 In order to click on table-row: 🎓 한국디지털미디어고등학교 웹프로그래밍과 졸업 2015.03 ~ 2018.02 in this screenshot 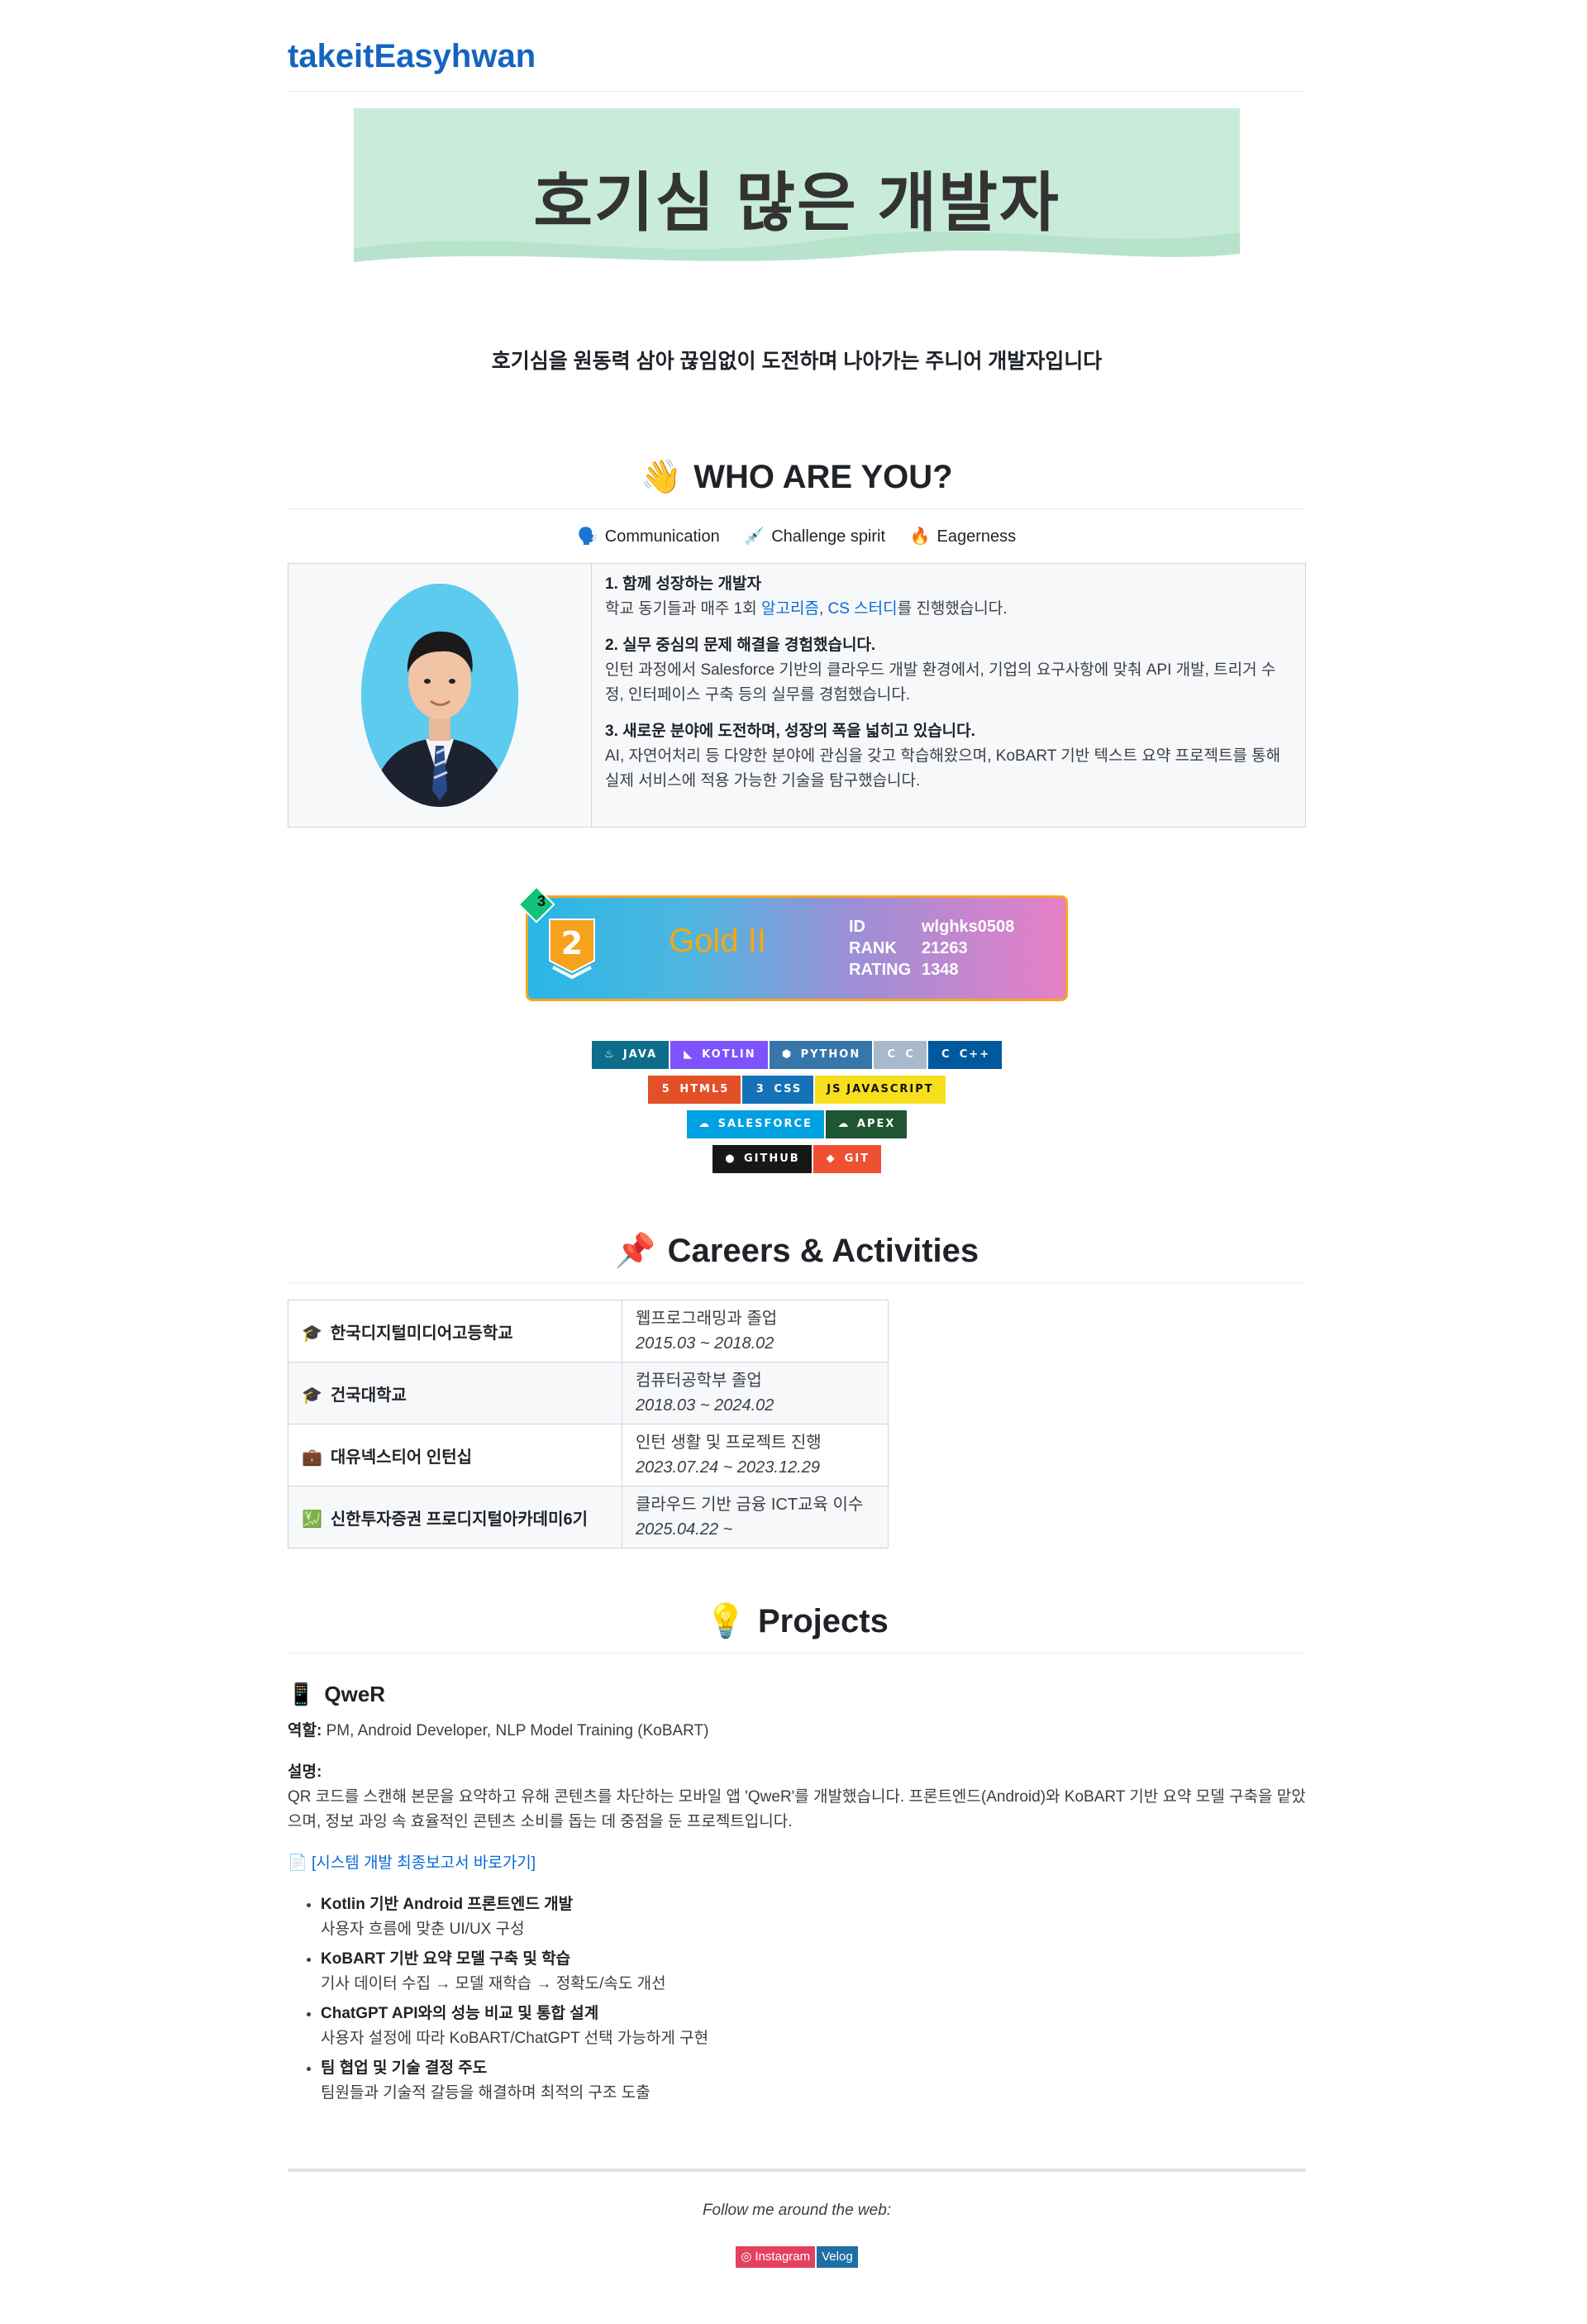, I will do `click(588, 1331)`.